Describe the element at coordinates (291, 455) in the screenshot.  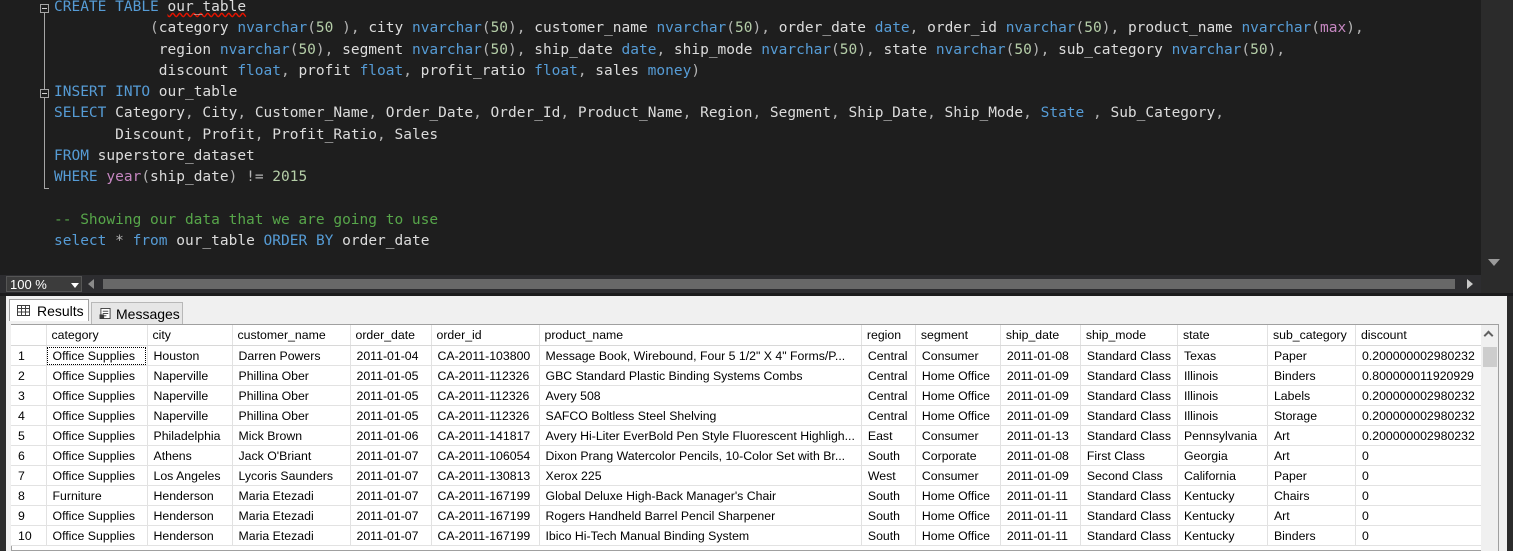
I see `cell-customer-name: Jack O'Briant` at that location.